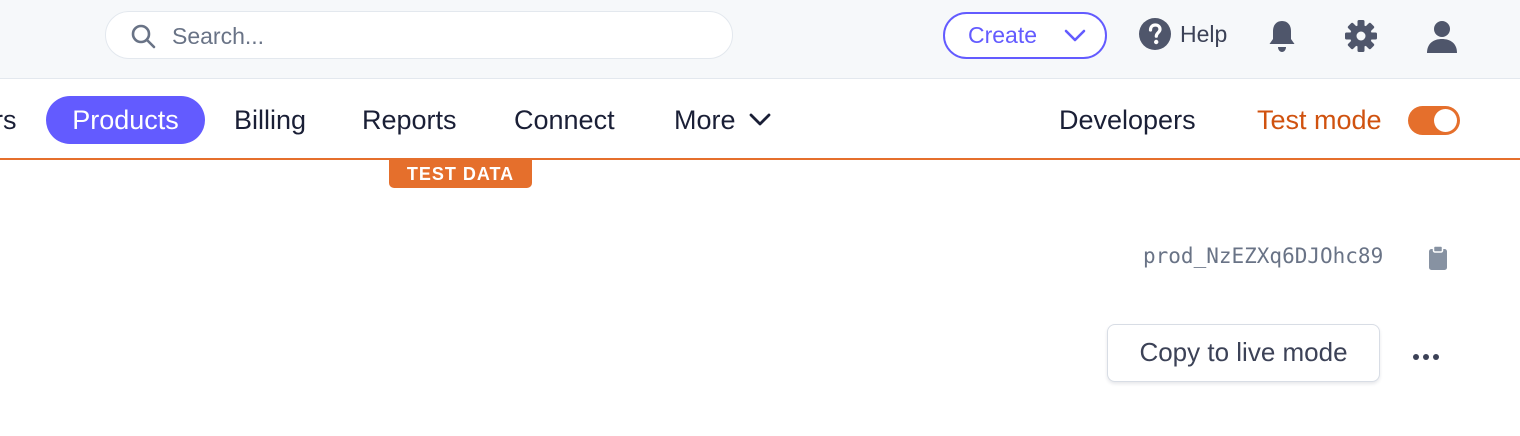 Image resolution: width=1520 pixels, height=436 pixels. I want to click on nav-item-more: More, so click(723, 120).